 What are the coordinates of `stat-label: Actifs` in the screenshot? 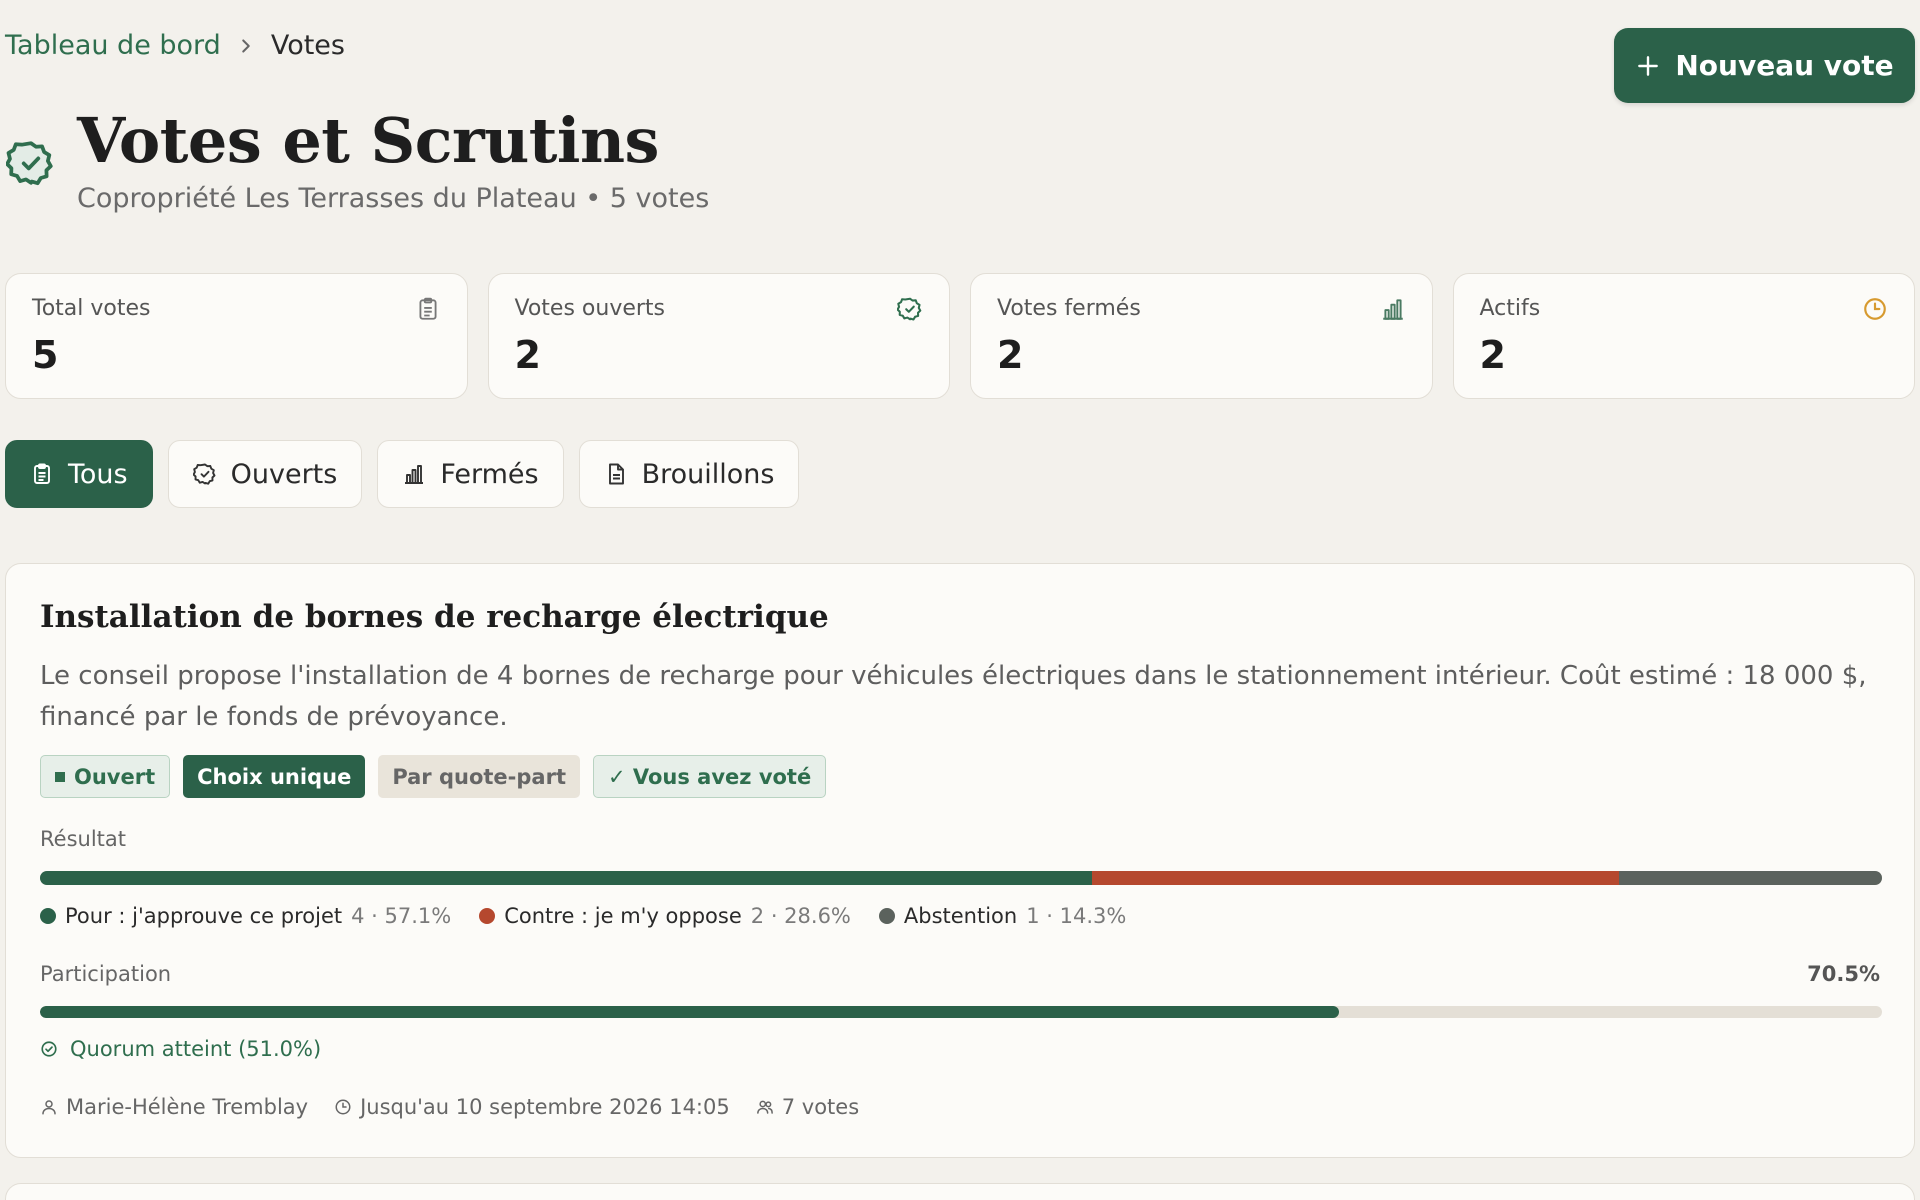 It's located at (1510, 308).